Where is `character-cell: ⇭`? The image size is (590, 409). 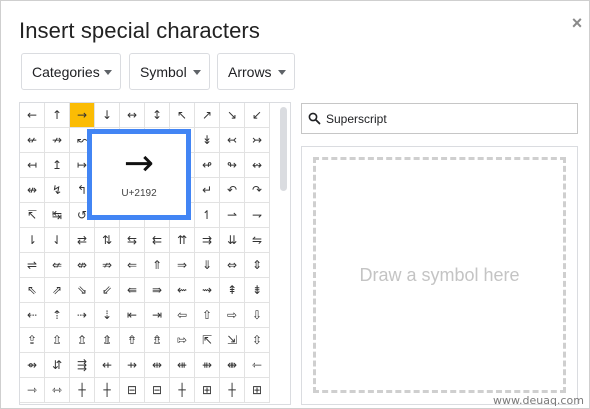 character-cell: ⇭ is located at coordinates (107, 340).